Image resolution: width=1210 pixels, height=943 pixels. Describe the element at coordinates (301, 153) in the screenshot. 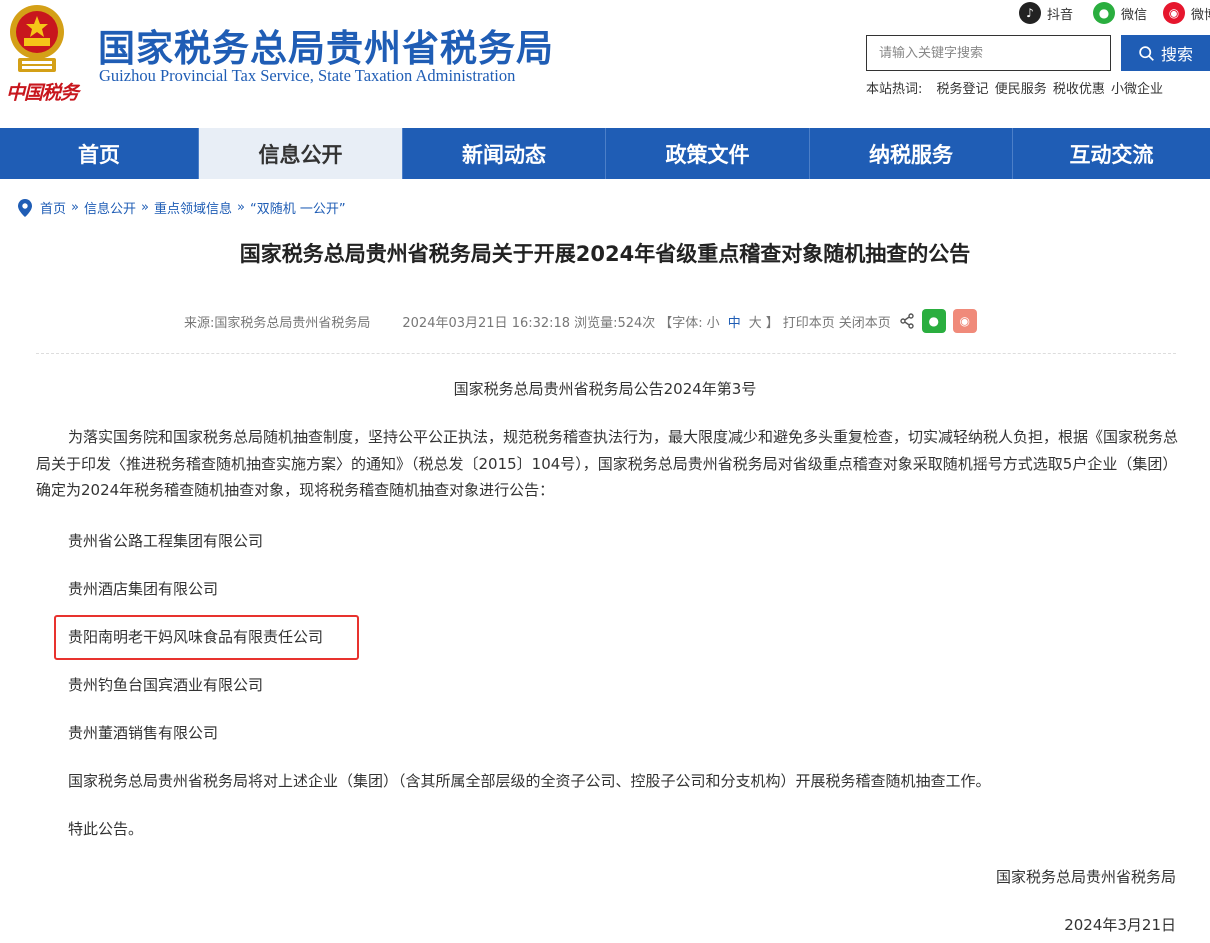

I see `nav-item-info-disclosure: 信息公开` at that location.